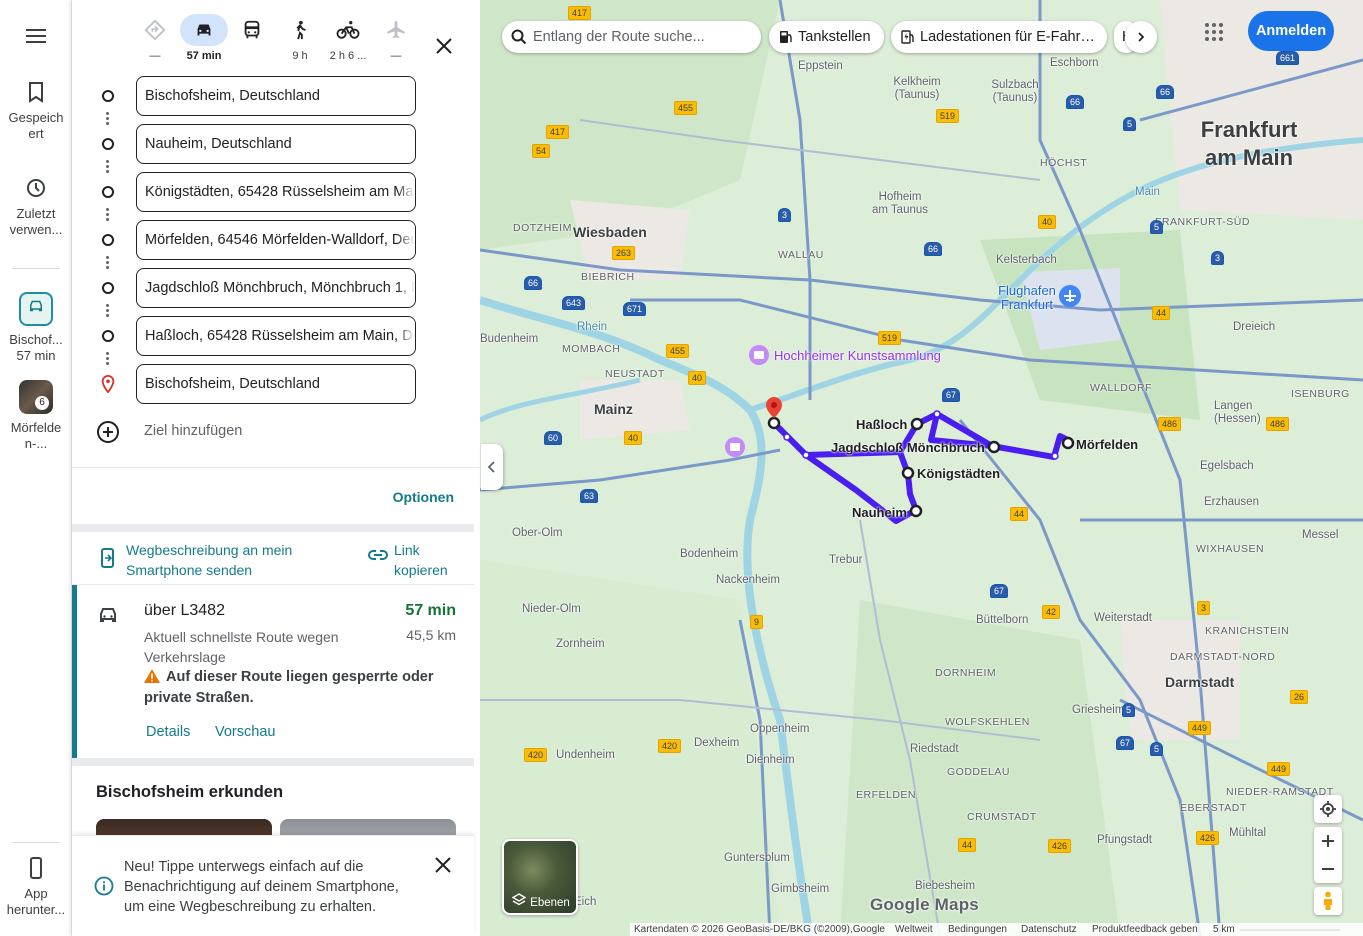 The height and width of the screenshot is (936, 1363). What do you see at coordinates (592, 327) in the screenshot?
I see `map-place: Rhein` at bounding box center [592, 327].